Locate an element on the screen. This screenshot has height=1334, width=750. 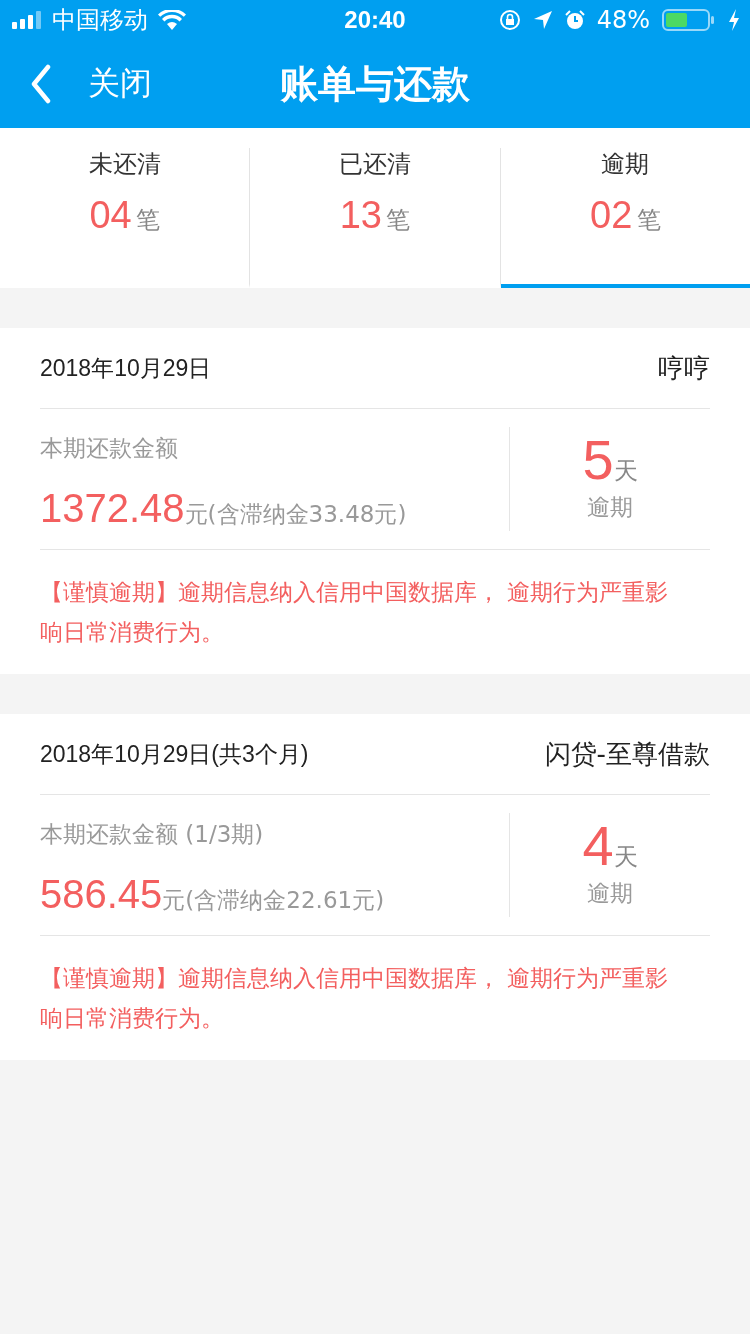
page-title: 账单与还款 is located at coordinates (375, 84).